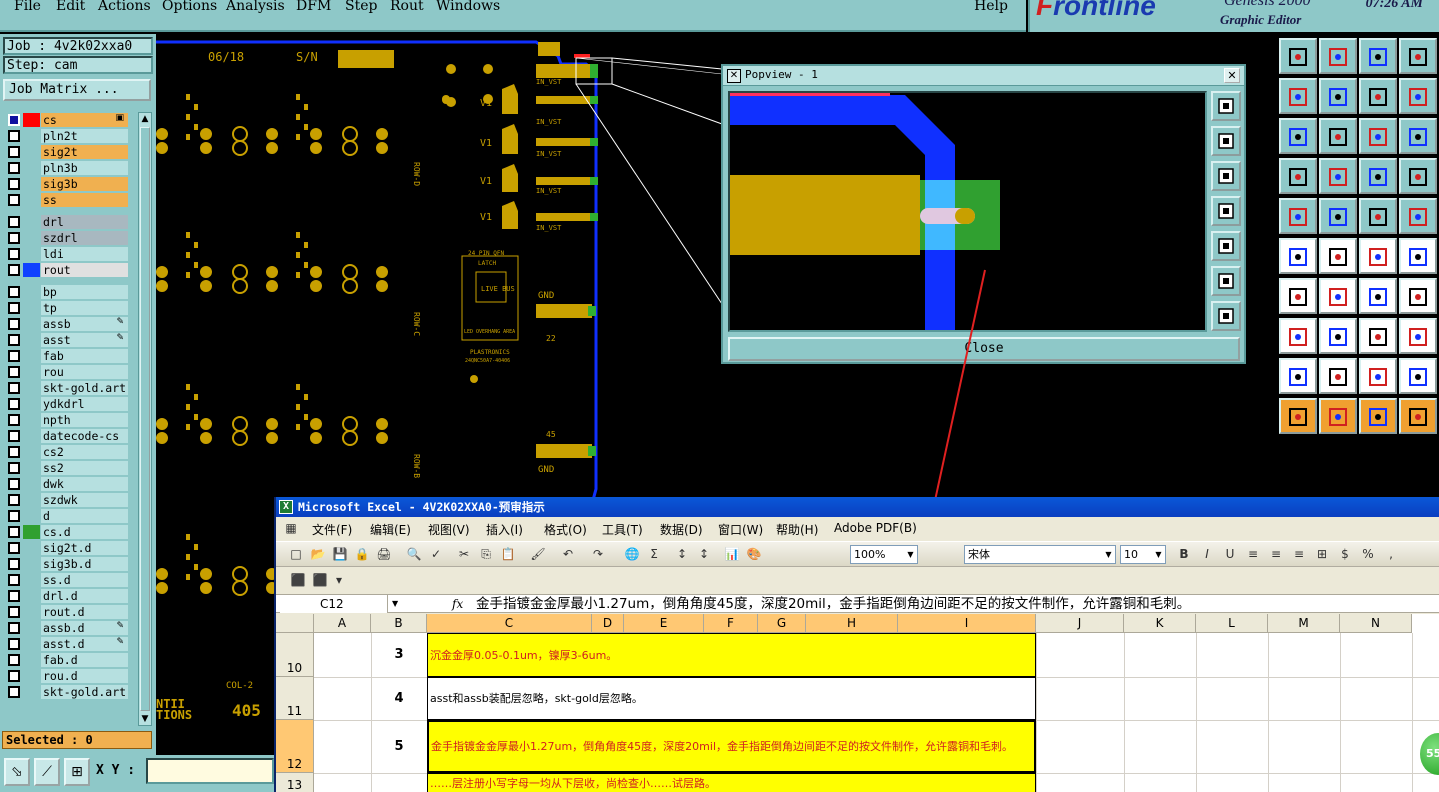  What do you see at coordinates (313, 7) in the screenshot?
I see `menu-dfm: DFM` at bounding box center [313, 7].